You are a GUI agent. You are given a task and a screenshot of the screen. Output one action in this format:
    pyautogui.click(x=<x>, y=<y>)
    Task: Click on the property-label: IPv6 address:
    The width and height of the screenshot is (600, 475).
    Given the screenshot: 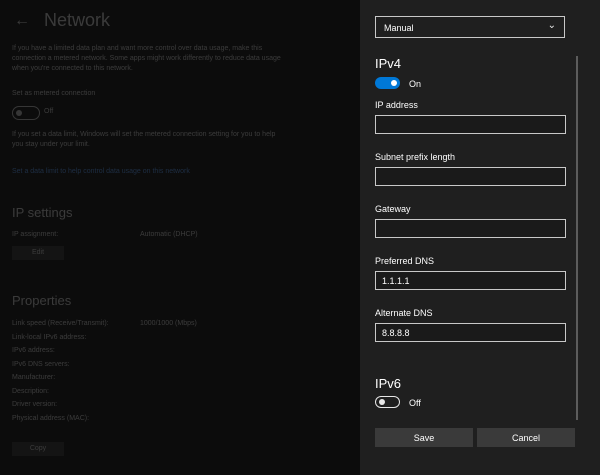 What is the action you would take?
    pyautogui.click(x=33, y=350)
    